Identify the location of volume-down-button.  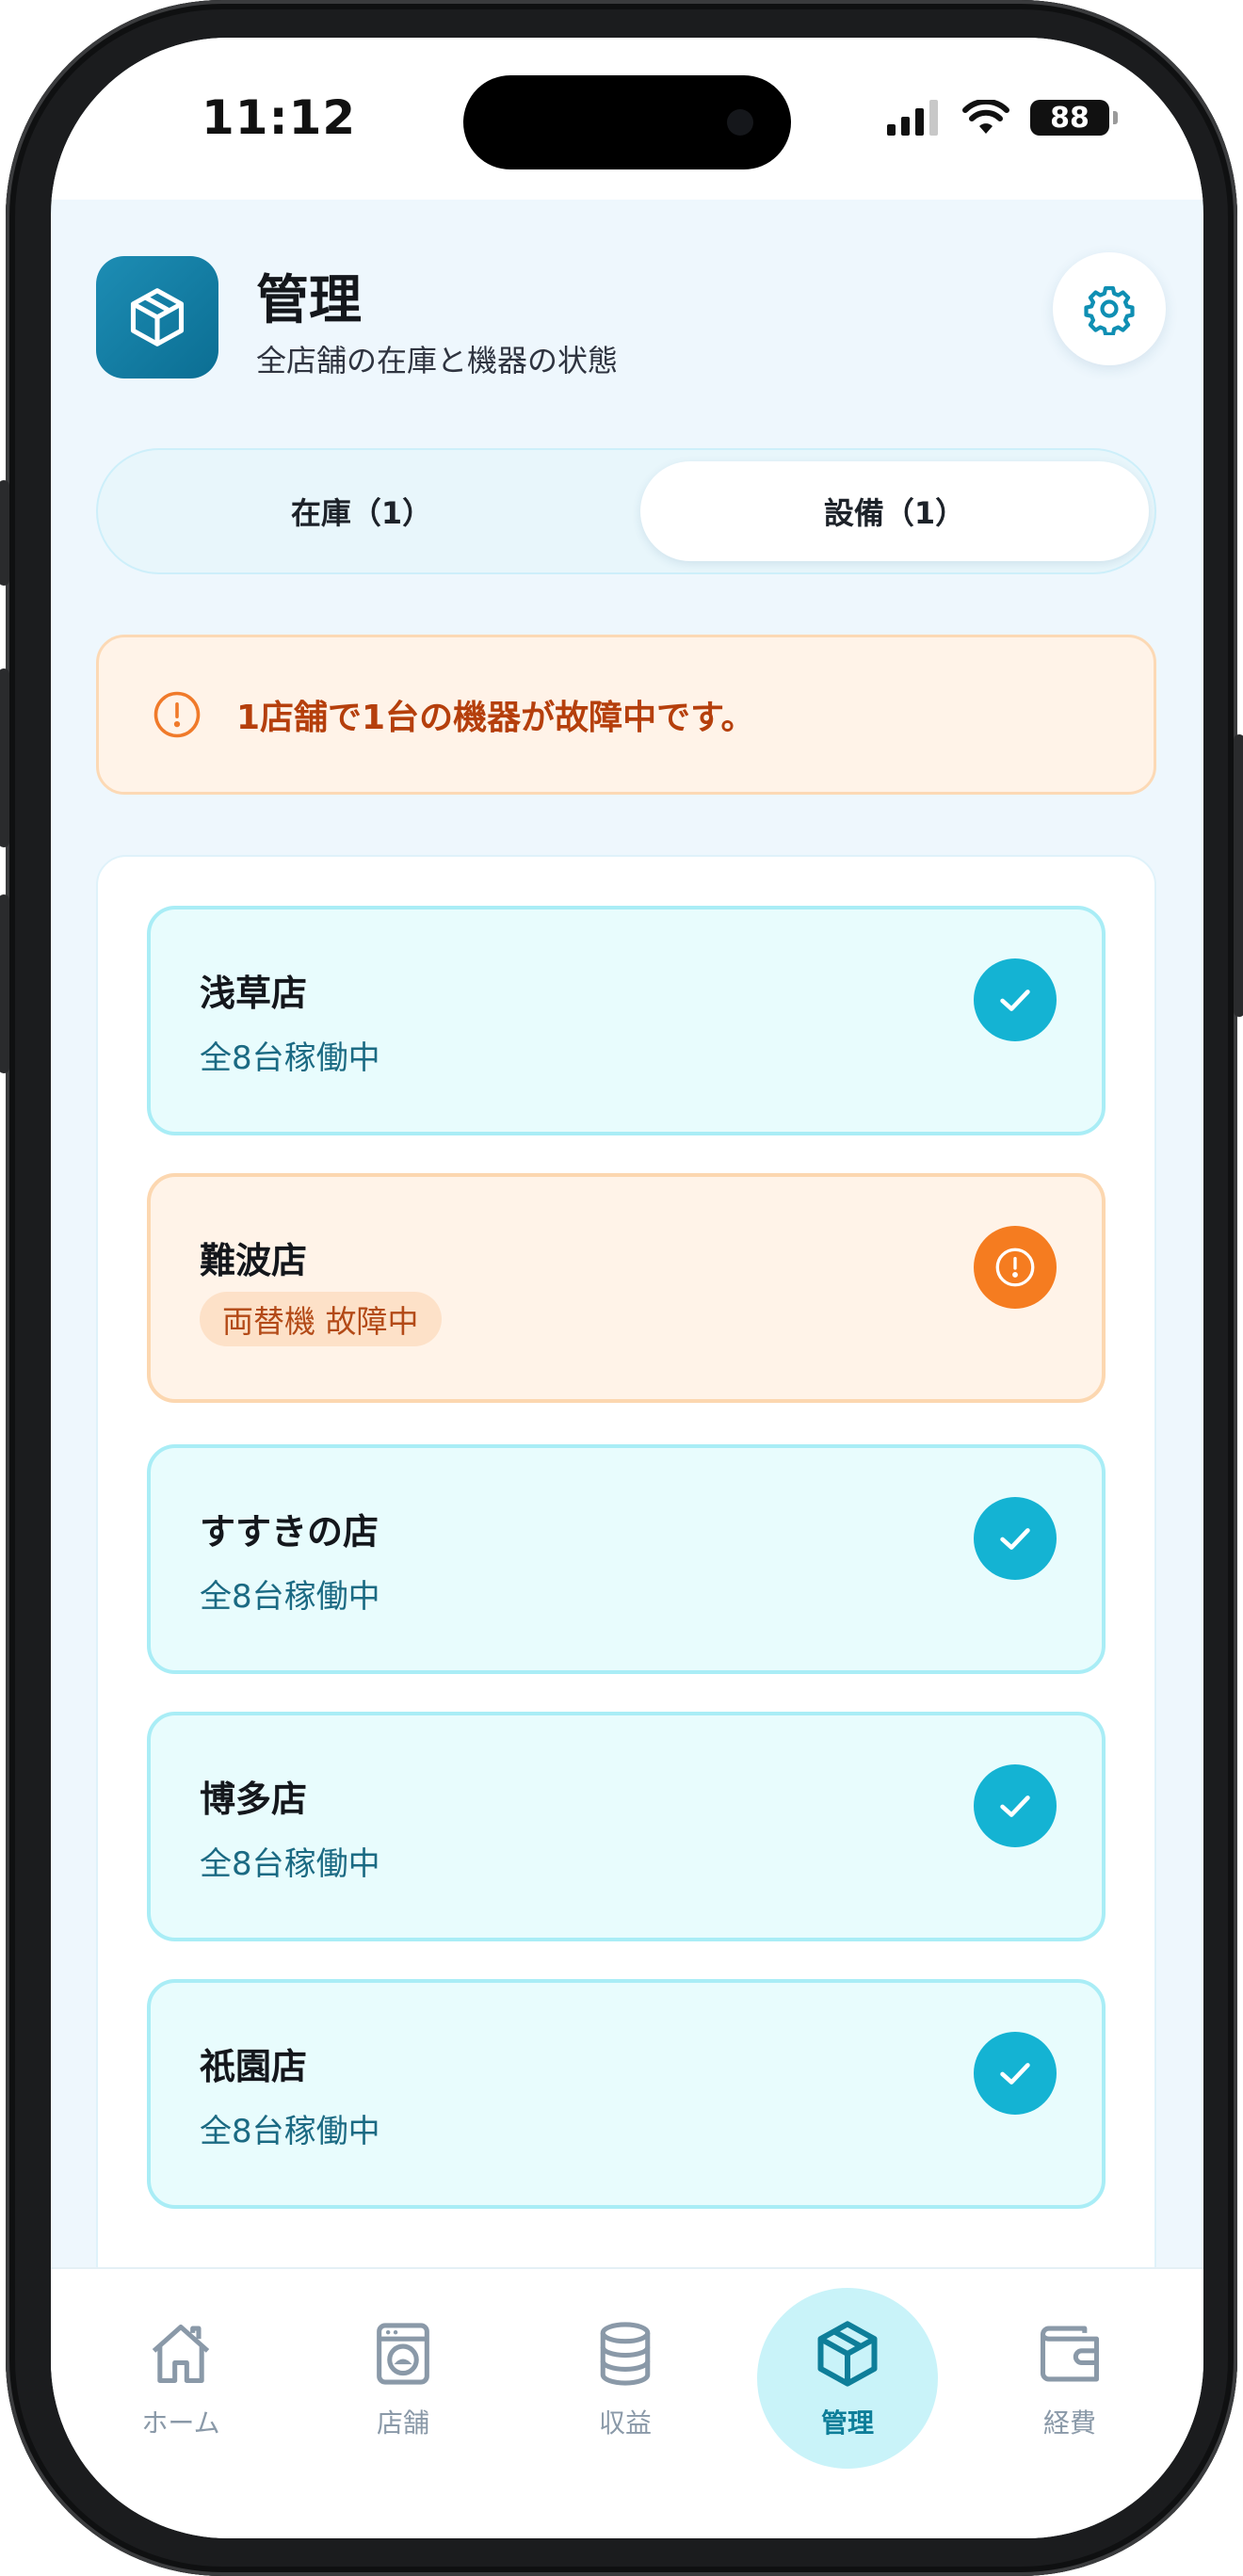
(4, 983).